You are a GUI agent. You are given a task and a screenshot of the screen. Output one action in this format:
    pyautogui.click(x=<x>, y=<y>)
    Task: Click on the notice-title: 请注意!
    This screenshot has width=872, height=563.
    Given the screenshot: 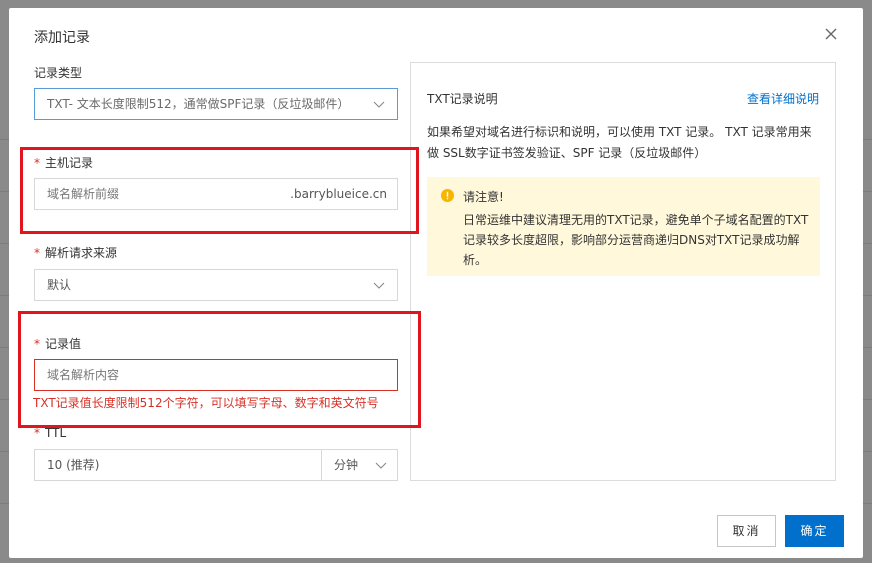 What is the action you would take?
    pyautogui.click(x=483, y=197)
    